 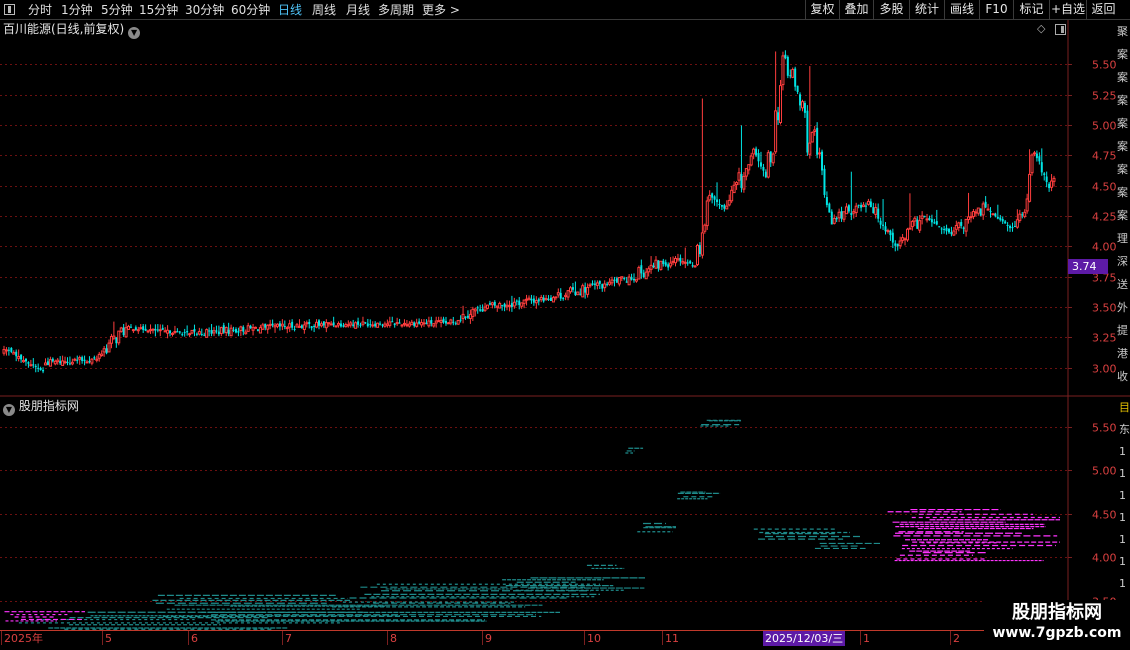 What do you see at coordinates (950, 638) in the screenshot?
I see `x-tick` at bounding box center [950, 638].